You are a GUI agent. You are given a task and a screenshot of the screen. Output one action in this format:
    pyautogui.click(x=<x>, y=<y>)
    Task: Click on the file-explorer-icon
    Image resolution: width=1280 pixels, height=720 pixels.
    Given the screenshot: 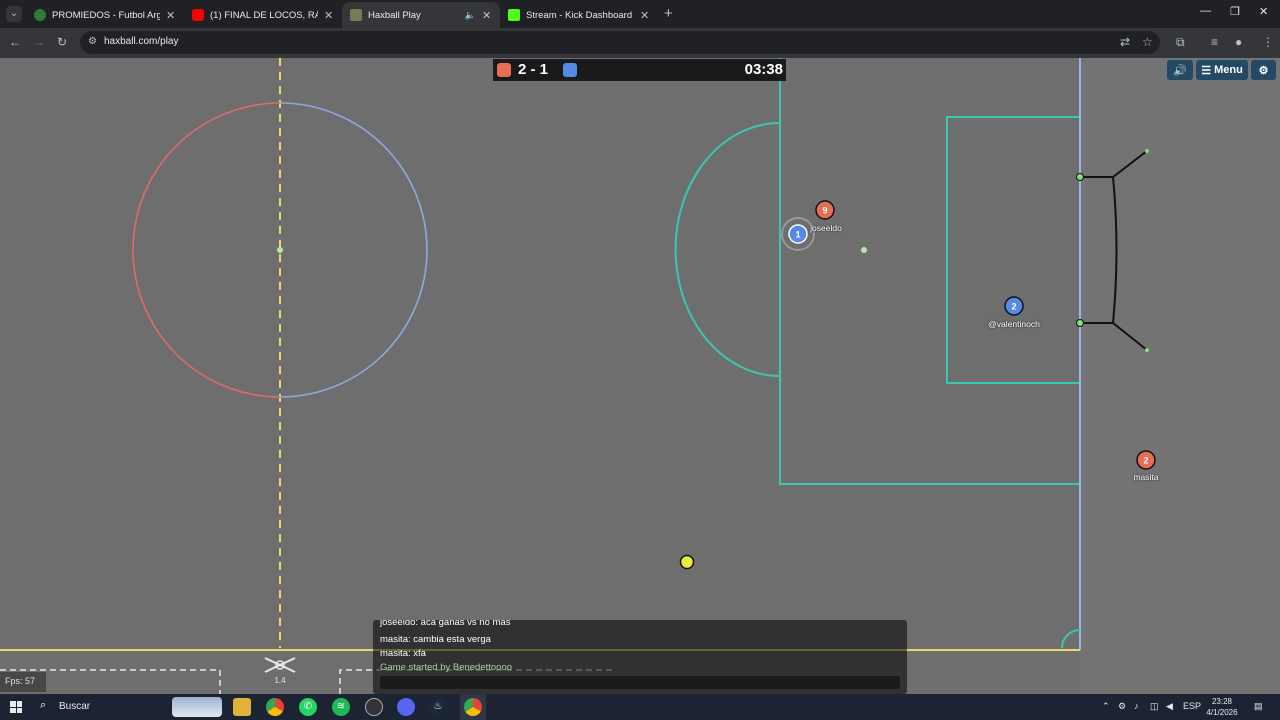 What is the action you would take?
    pyautogui.click(x=242, y=707)
    